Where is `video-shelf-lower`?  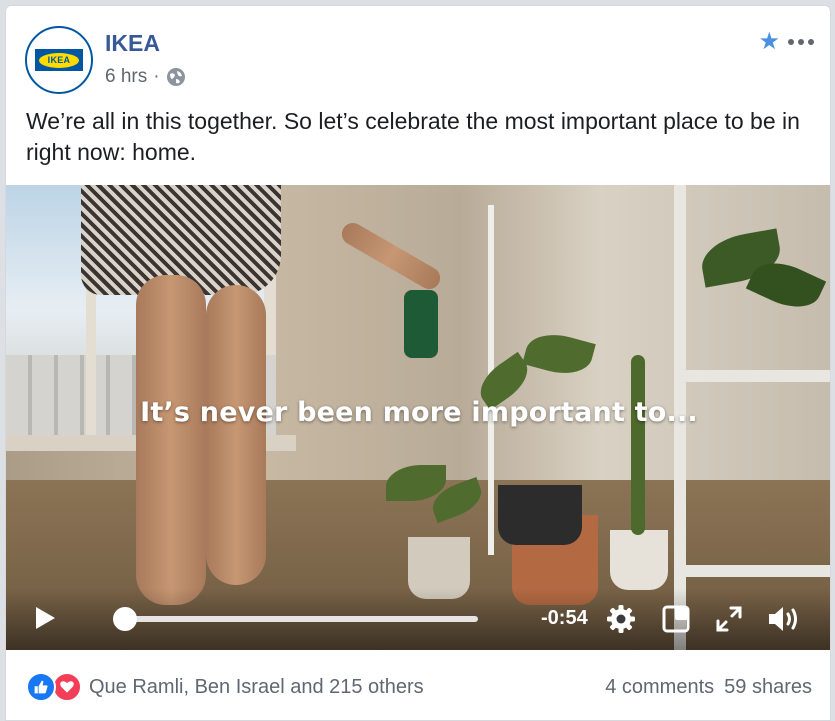
video-shelf-lower is located at coordinates (752, 571).